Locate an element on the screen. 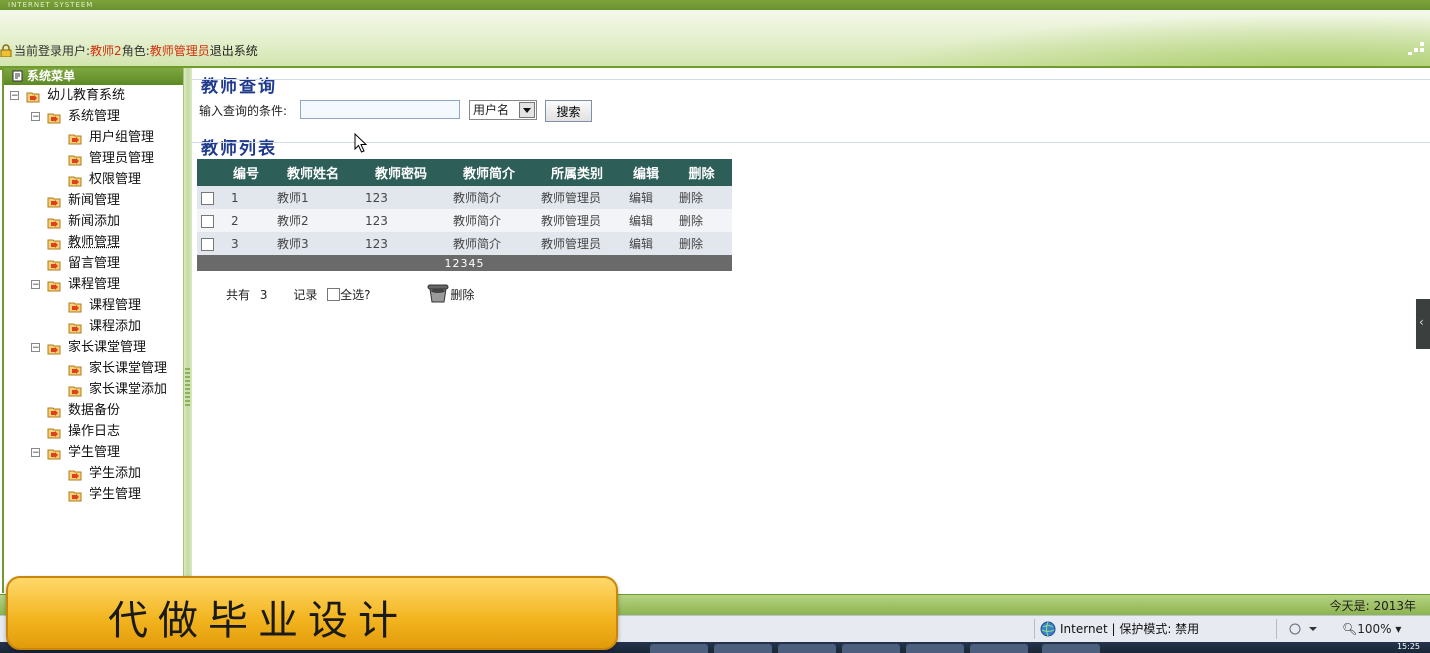 This screenshot has width=1430, height=653. menu-item: − 系统管理 is located at coordinates (94, 116).